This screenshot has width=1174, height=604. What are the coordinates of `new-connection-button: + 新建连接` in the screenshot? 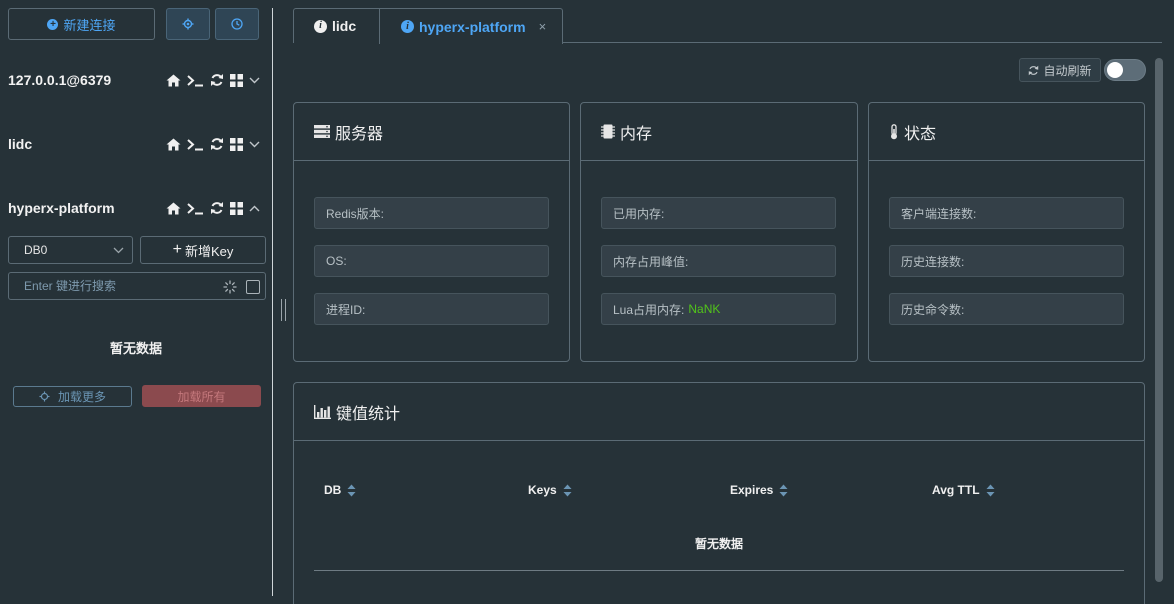 It's located at (81, 24).